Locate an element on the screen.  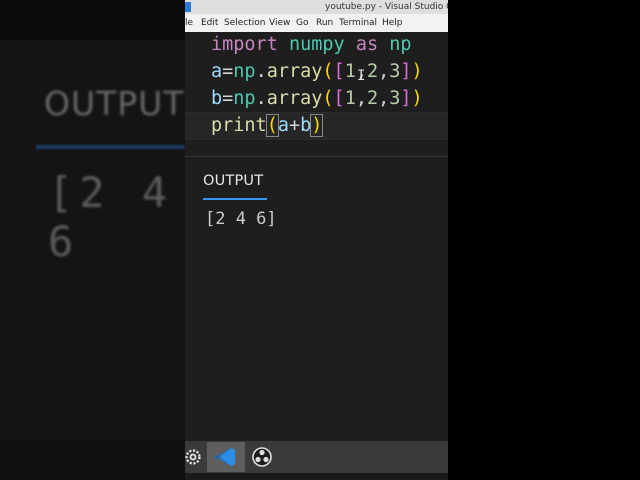
token-alias: np is located at coordinates (400, 44).